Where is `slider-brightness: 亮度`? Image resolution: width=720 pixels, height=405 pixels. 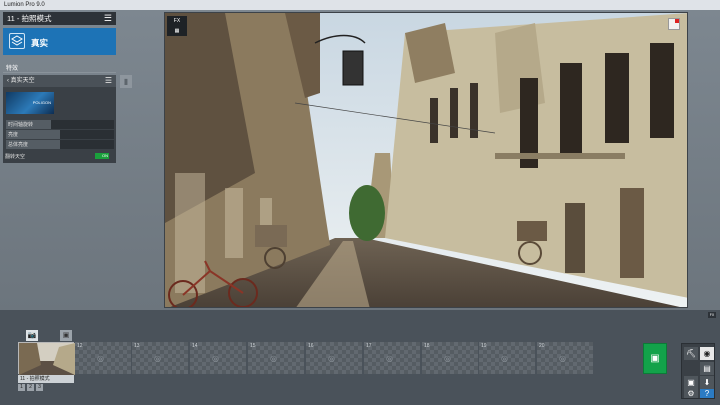 slider-brightness: 亮度 is located at coordinates (60, 134).